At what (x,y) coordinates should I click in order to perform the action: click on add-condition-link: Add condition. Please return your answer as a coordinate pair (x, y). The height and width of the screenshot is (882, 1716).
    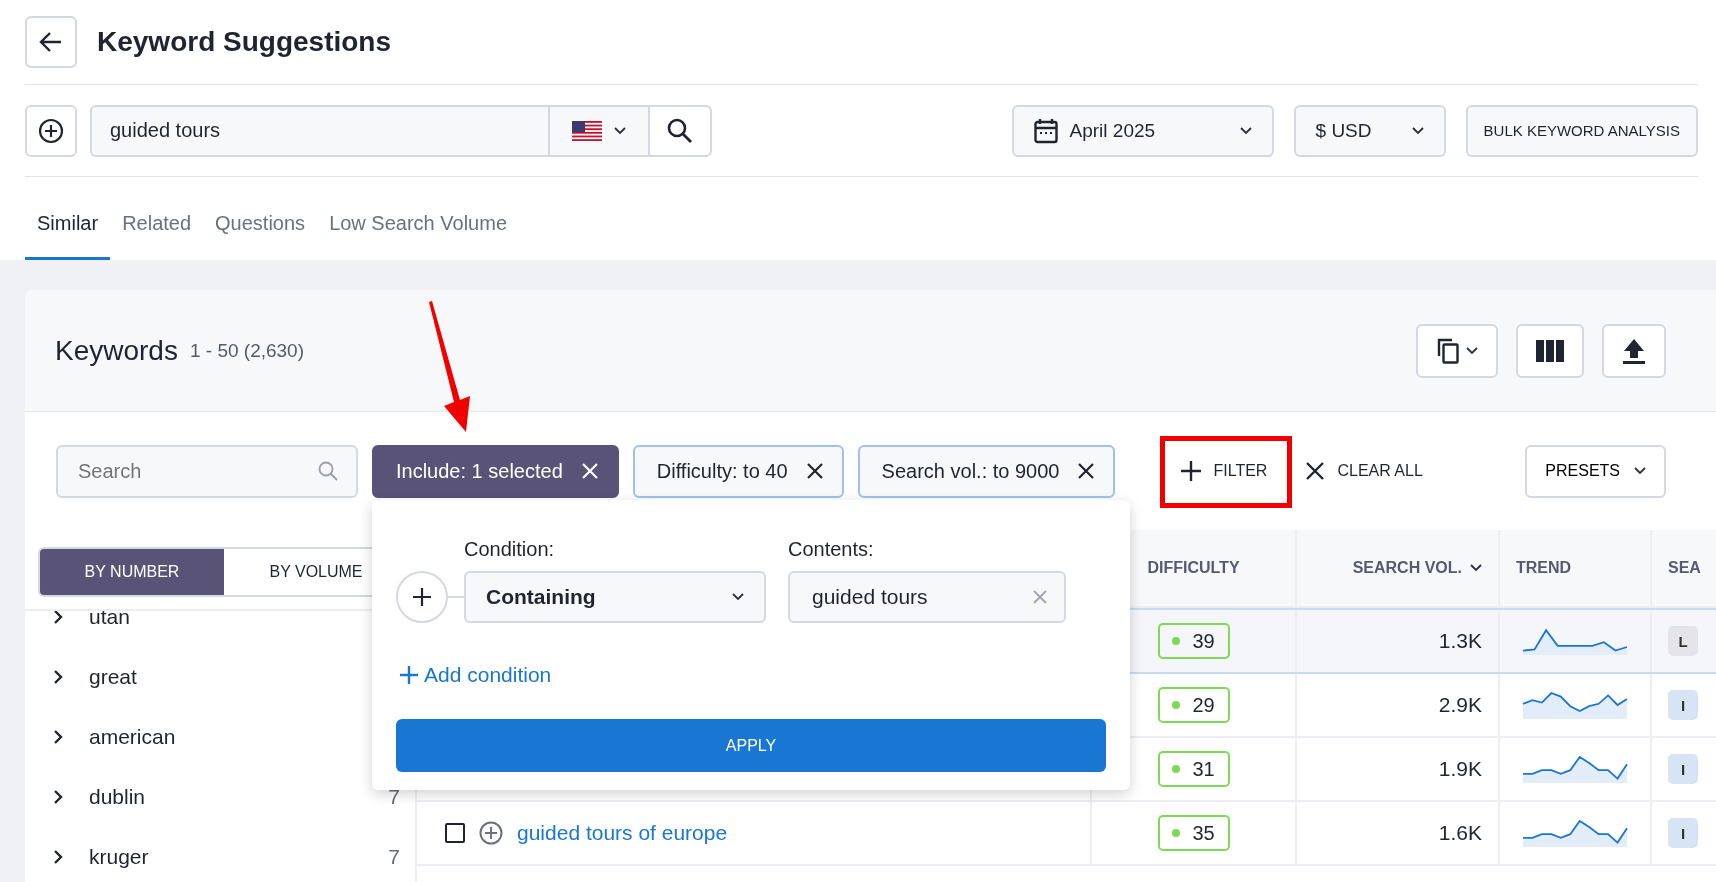
    Looking at the image, I should click on (476, 675).